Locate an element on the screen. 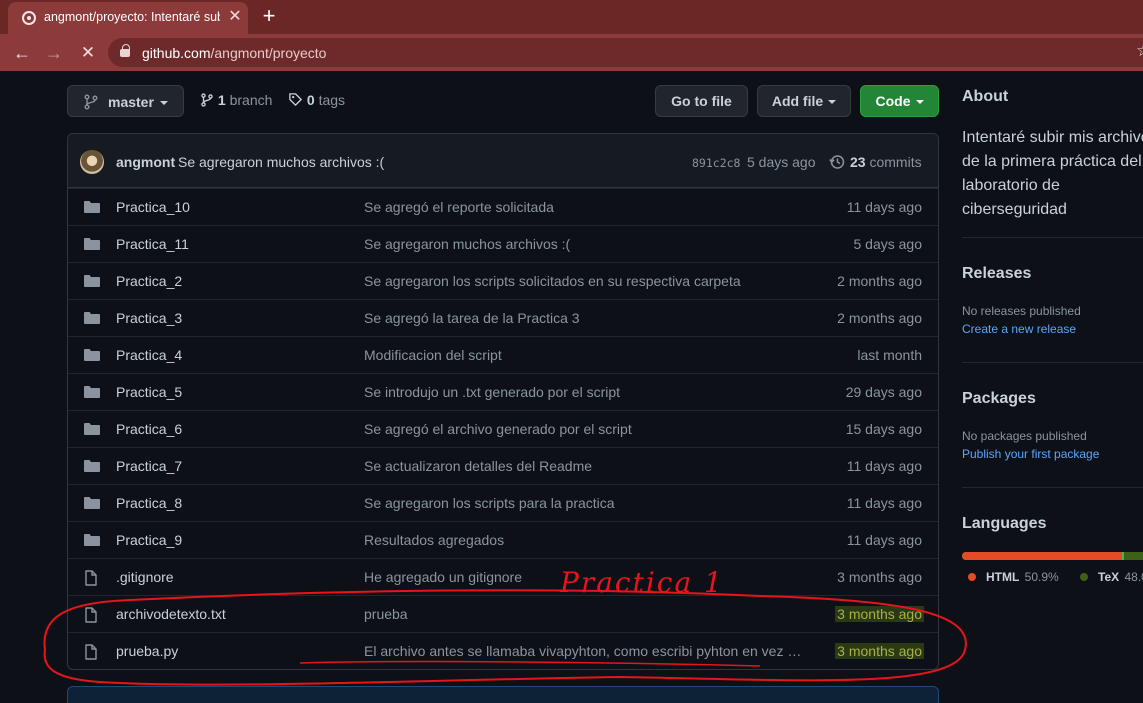 The width and height of the screenshot is (1143, 703). forward-arrow-icon: → is located at coordinates (54, 53).